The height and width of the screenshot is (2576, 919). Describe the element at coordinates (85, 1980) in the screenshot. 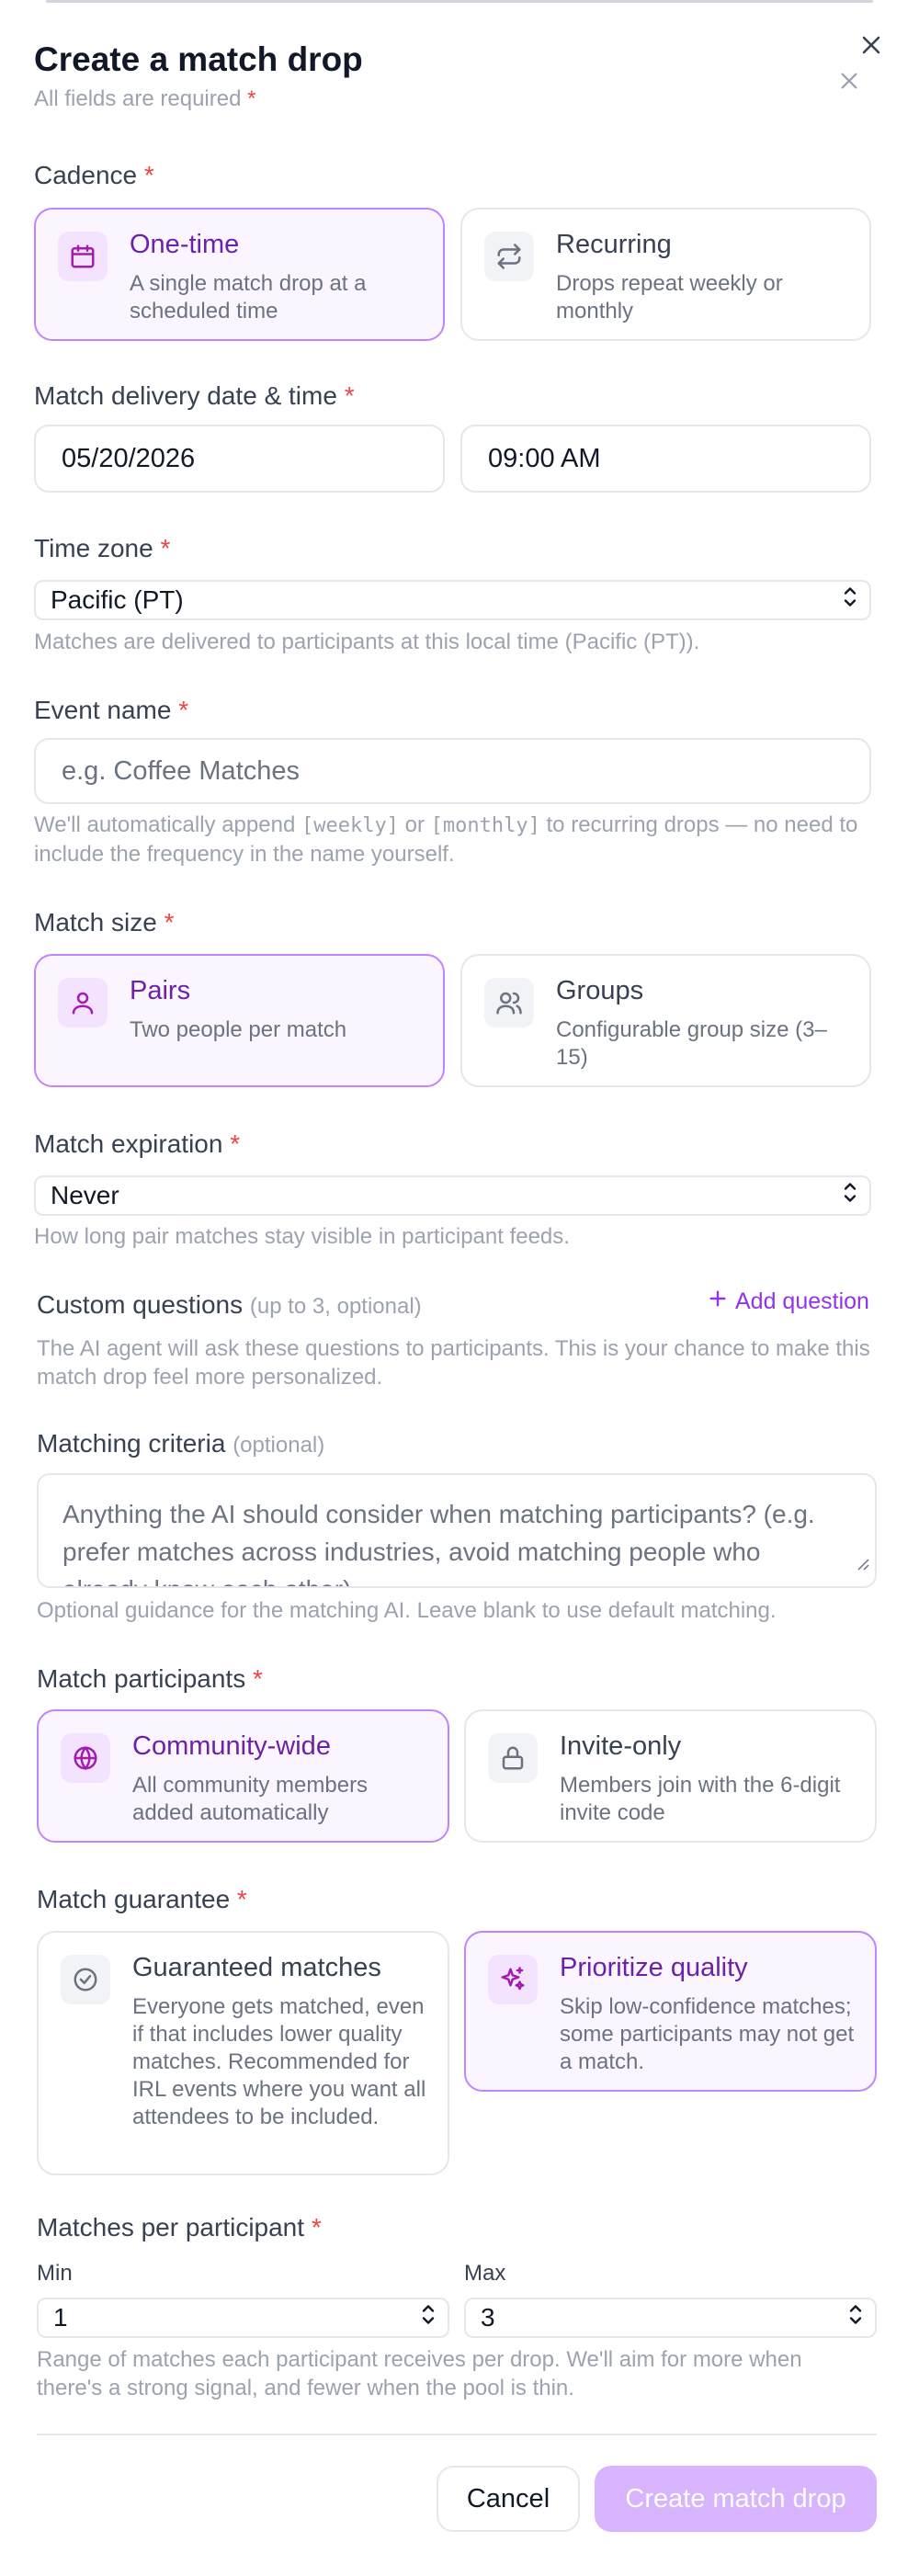

I see `check-circle-icon` at that location.